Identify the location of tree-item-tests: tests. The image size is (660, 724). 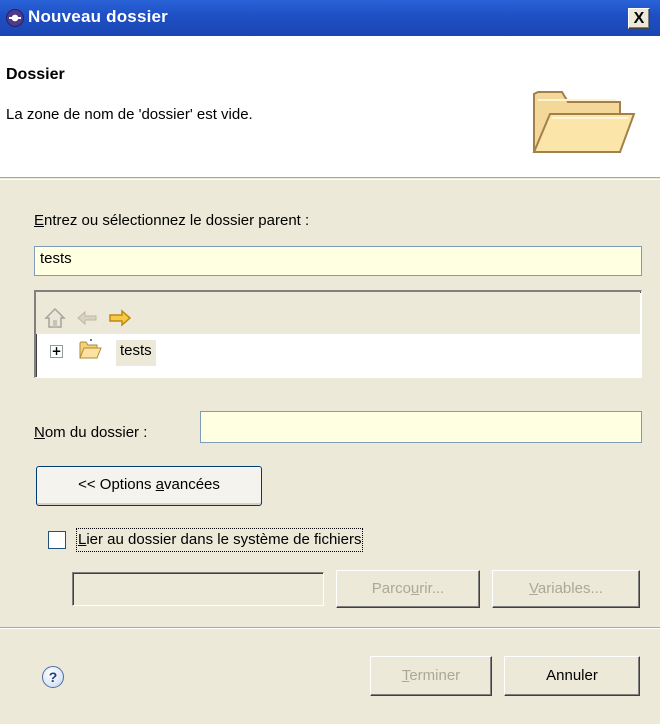
(136, 353).